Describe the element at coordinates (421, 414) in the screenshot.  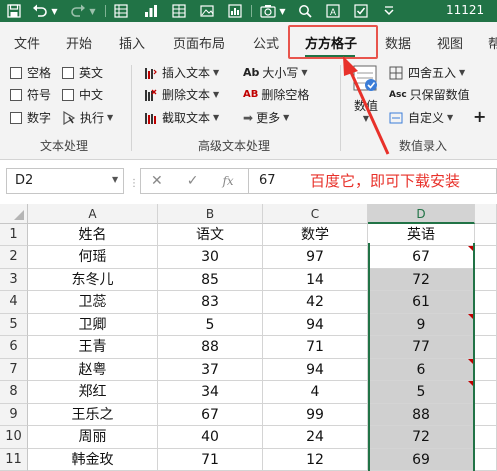
I see `table-cell-english: 88` at that location.